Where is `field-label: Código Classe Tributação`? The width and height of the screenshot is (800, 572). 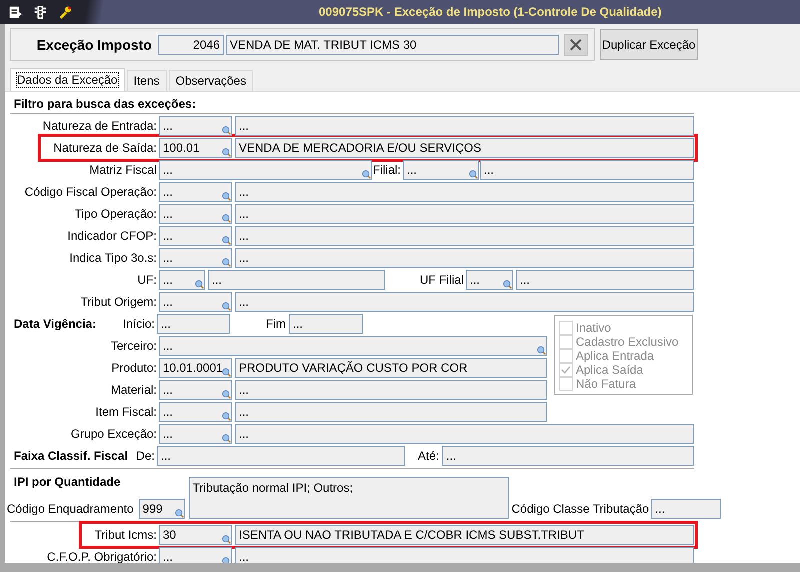
field-label: Código Classe Tributação is located at coordinates (581, 509).